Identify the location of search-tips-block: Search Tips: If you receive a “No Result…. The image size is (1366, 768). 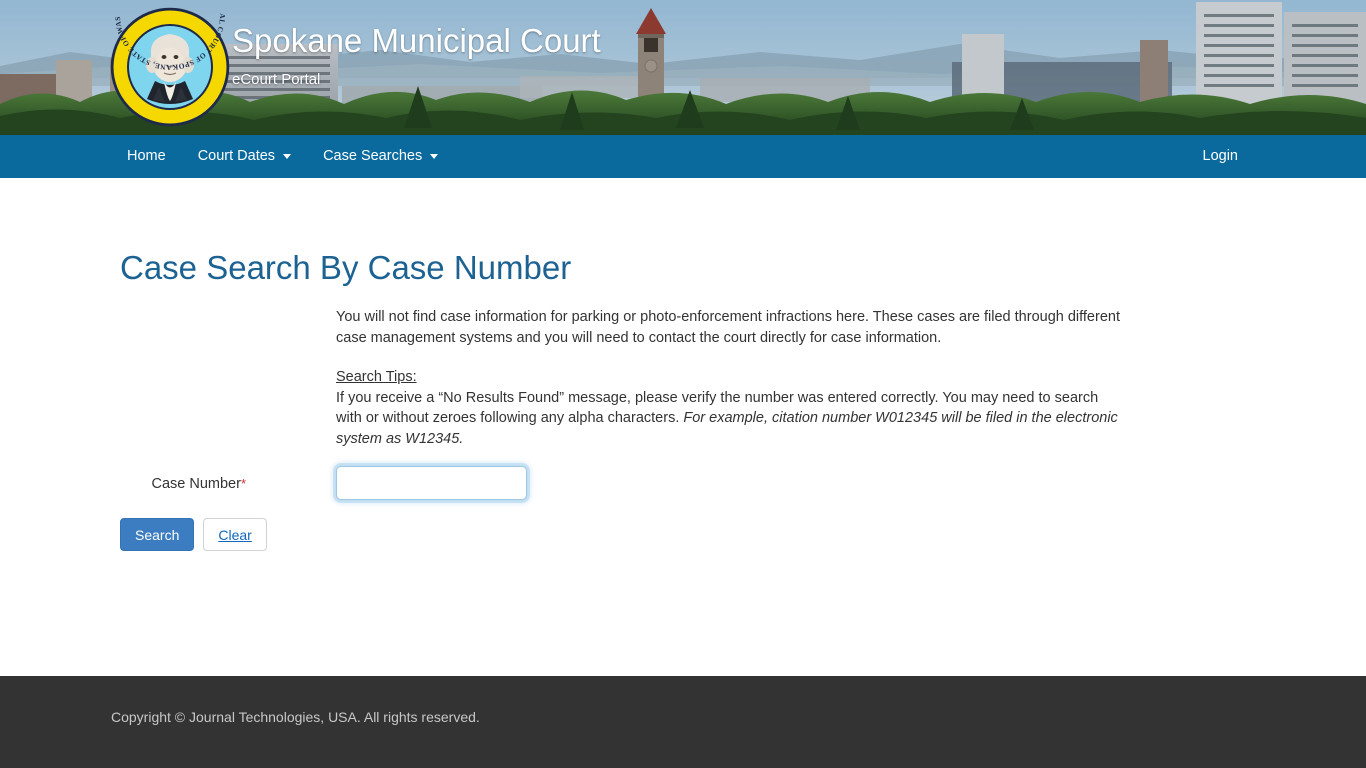
(731, 408).